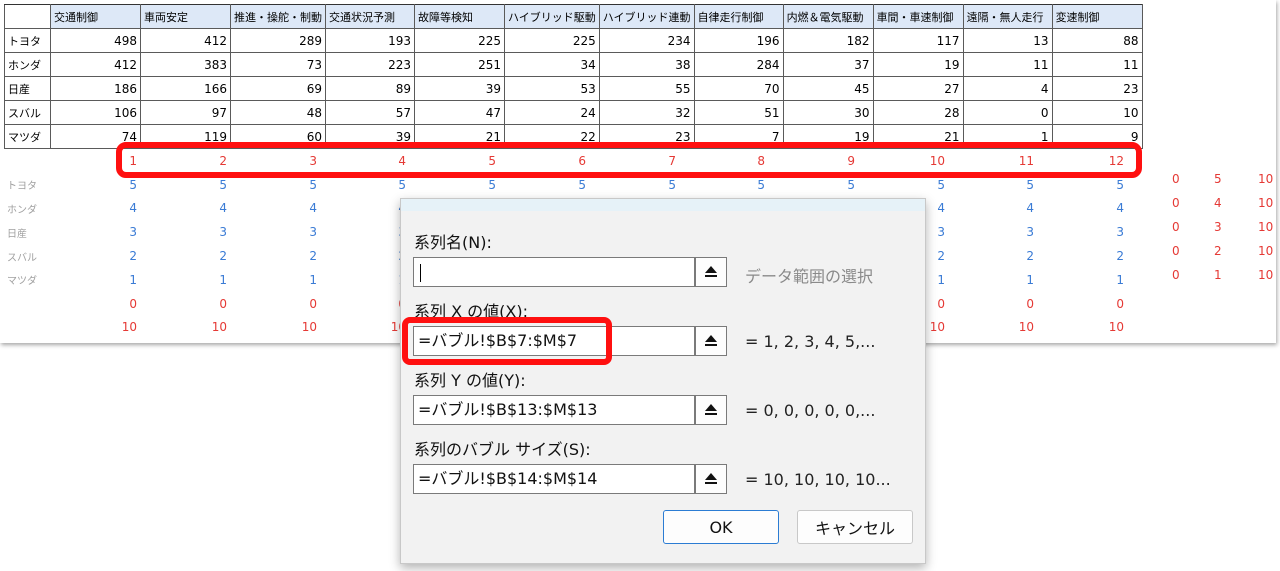 The width and height of the screenshot is (1280, 571). Describe the element at coordinates (634, 161) in the screenshot. I see `table-cell: 7` at that location.